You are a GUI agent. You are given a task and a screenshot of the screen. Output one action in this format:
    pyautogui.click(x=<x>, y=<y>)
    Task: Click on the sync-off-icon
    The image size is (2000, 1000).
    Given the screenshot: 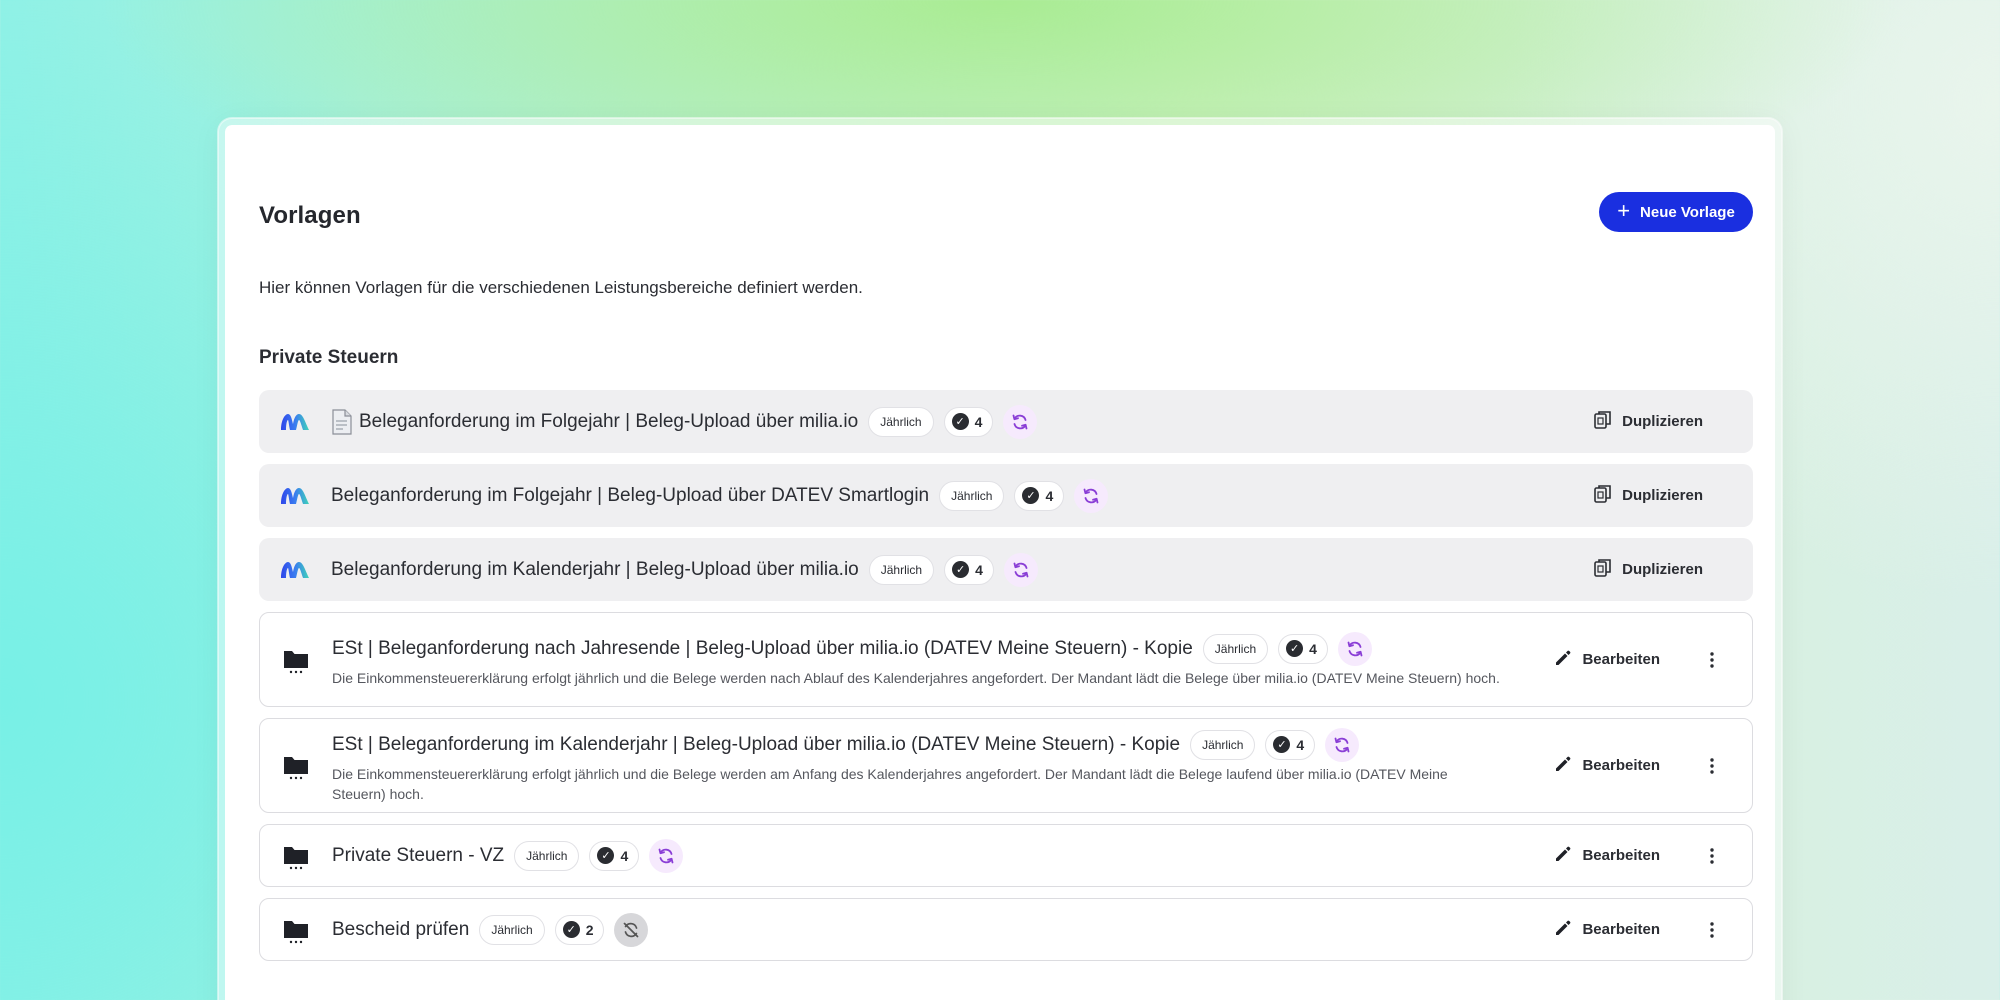 What is the action you would take?
    pyautogui.click(x=631, y=929)
    